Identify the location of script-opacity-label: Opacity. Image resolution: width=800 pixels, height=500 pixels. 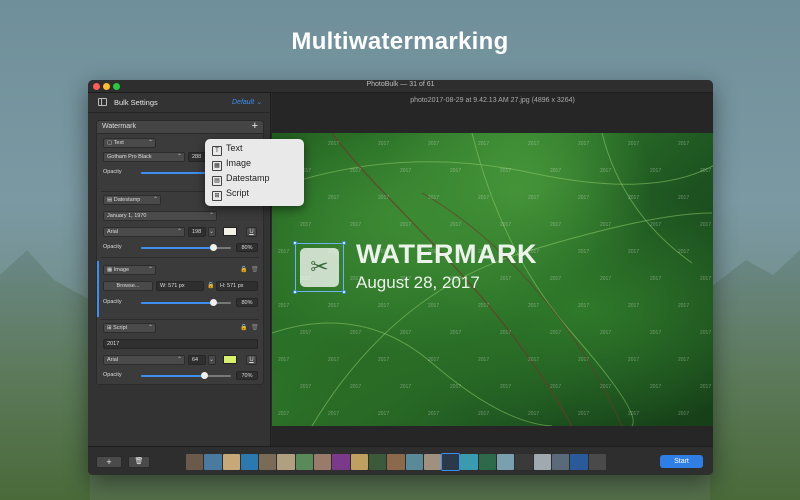
(112, 375).